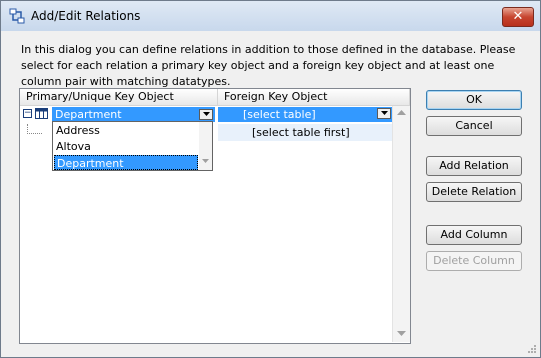  I want to click on add-relation-button: Add Relation, so click(474, 166).